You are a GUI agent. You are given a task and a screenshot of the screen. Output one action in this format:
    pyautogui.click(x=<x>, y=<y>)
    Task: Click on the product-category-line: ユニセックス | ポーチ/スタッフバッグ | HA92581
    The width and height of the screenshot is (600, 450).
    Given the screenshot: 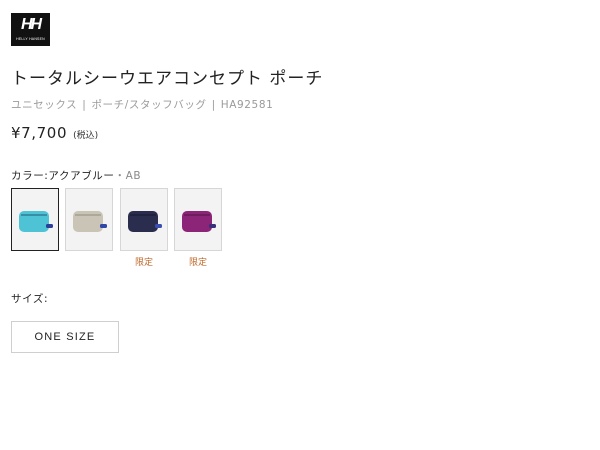 What is the action you would take?
    pyautogui.click(x=142, y=104)
    